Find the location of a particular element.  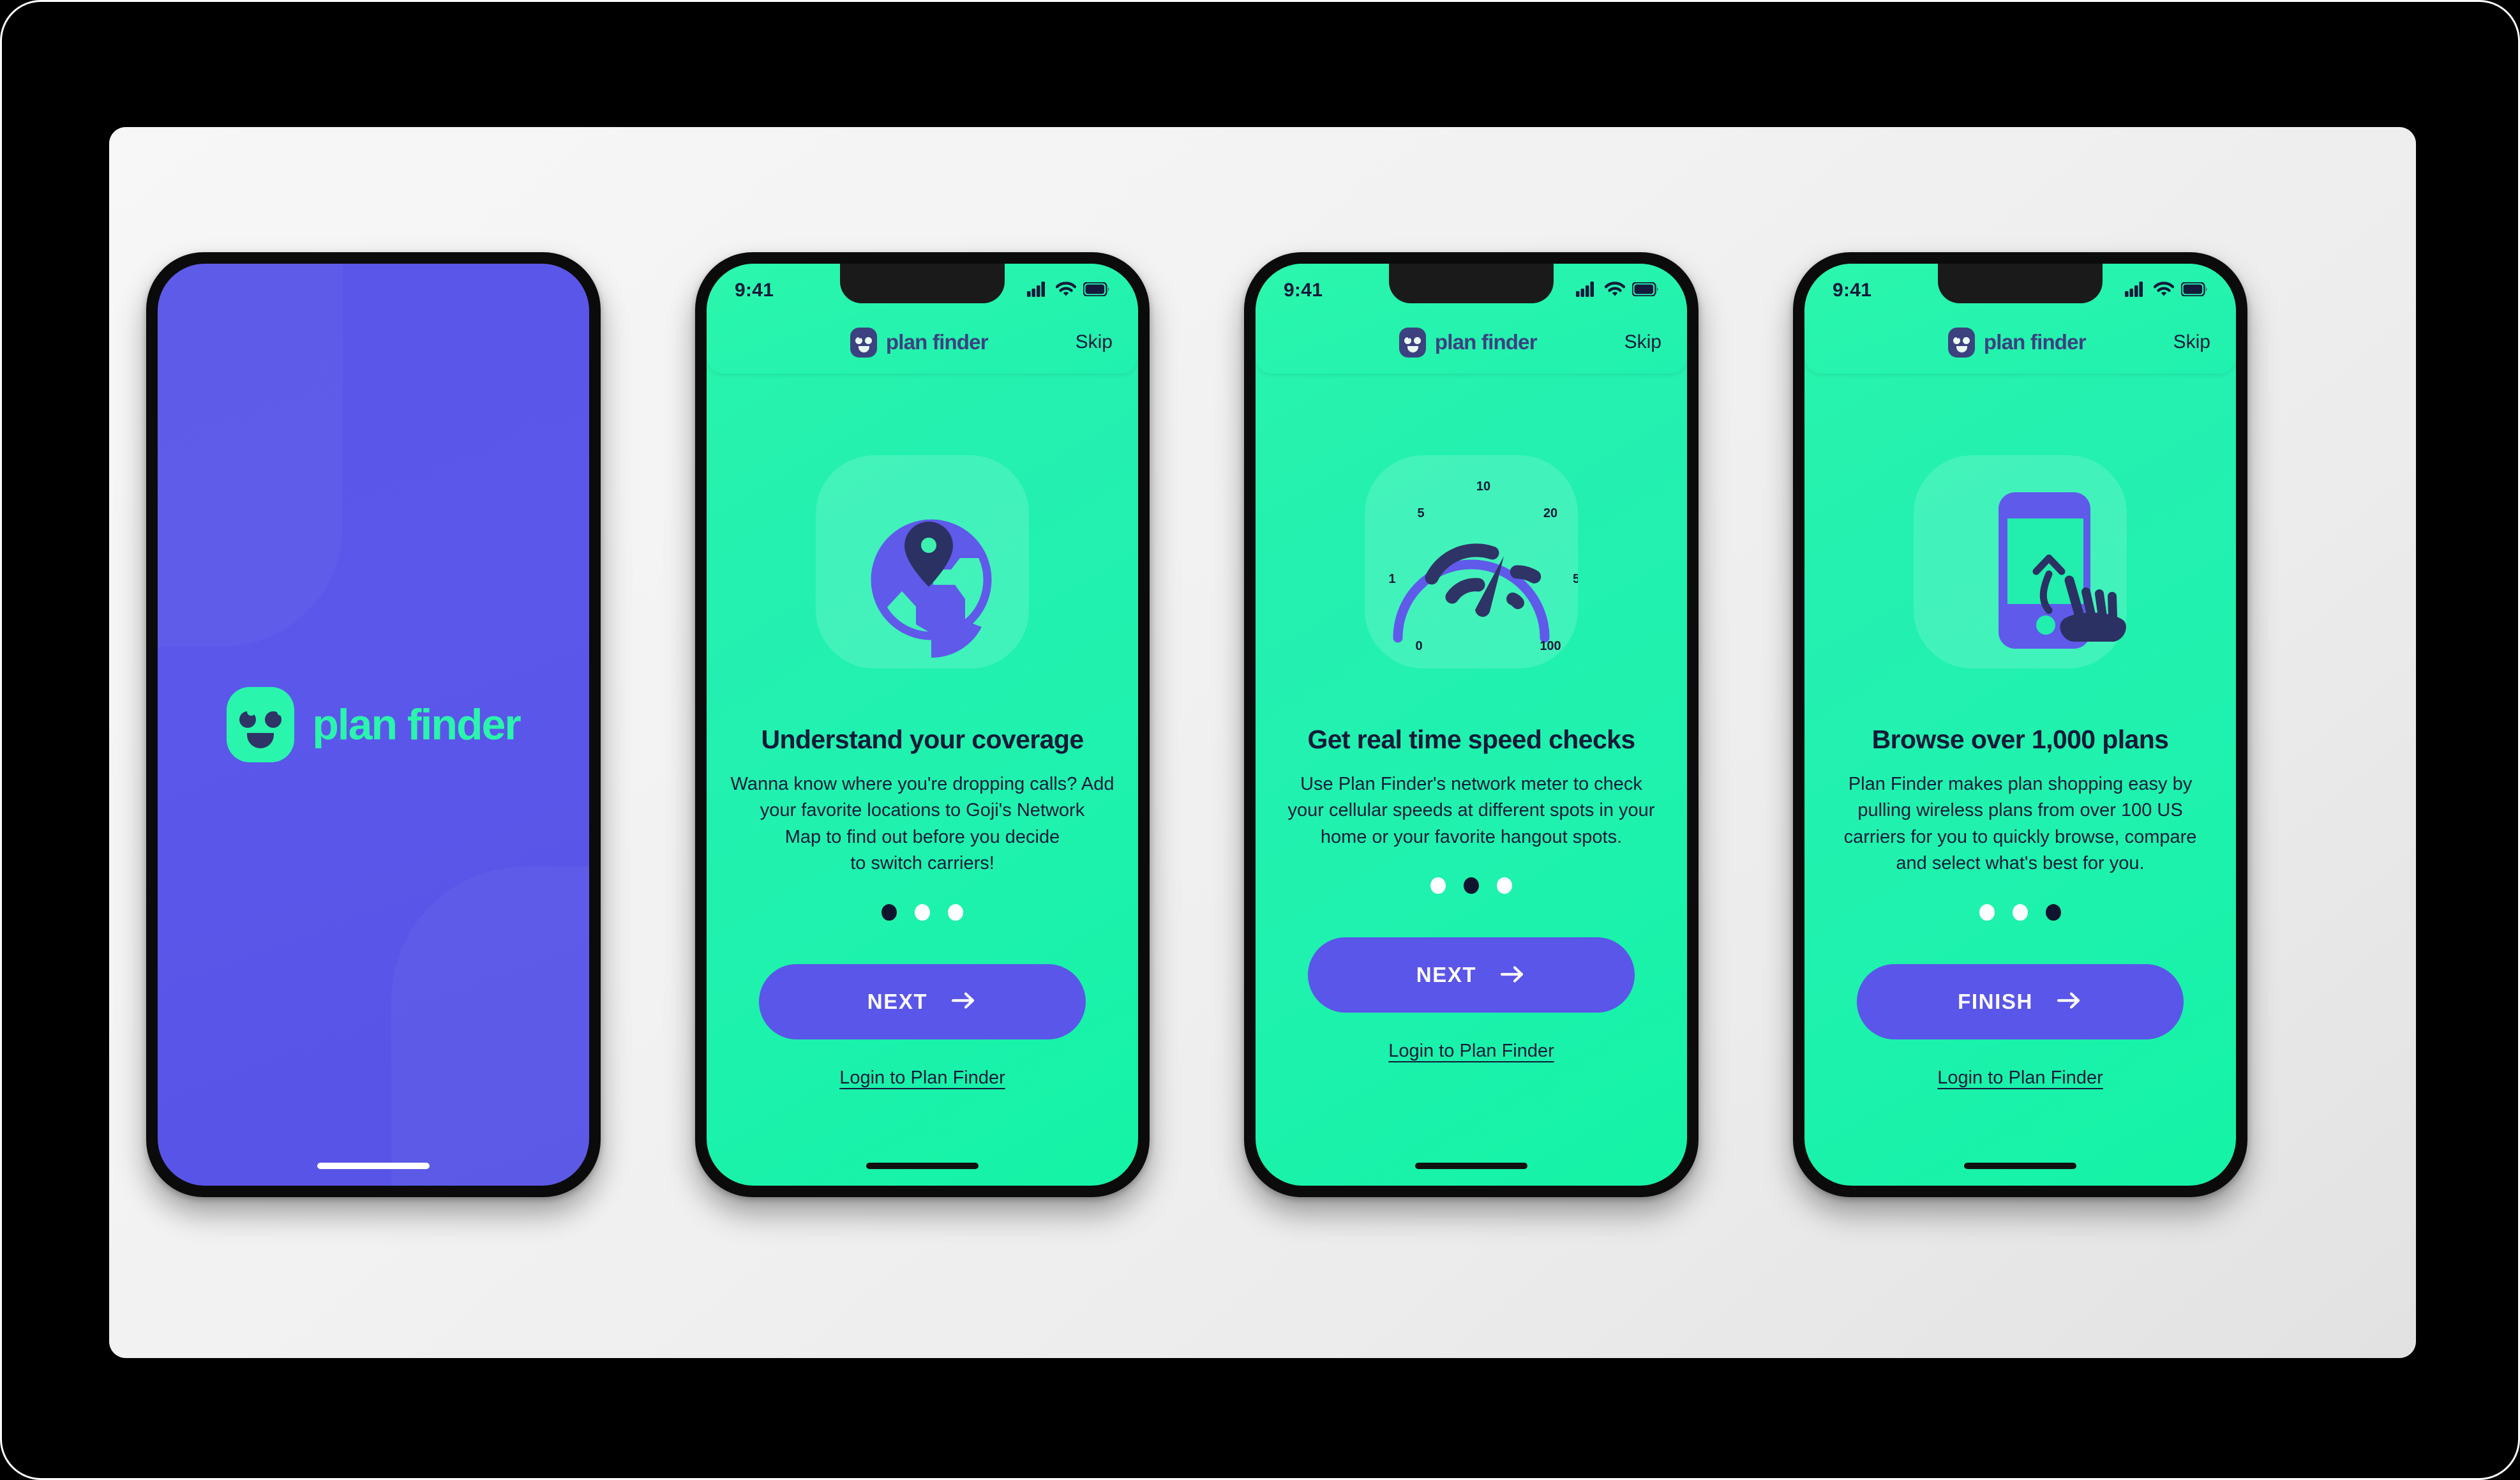

svg-text: 0 is located at coordinates (1418, 646).